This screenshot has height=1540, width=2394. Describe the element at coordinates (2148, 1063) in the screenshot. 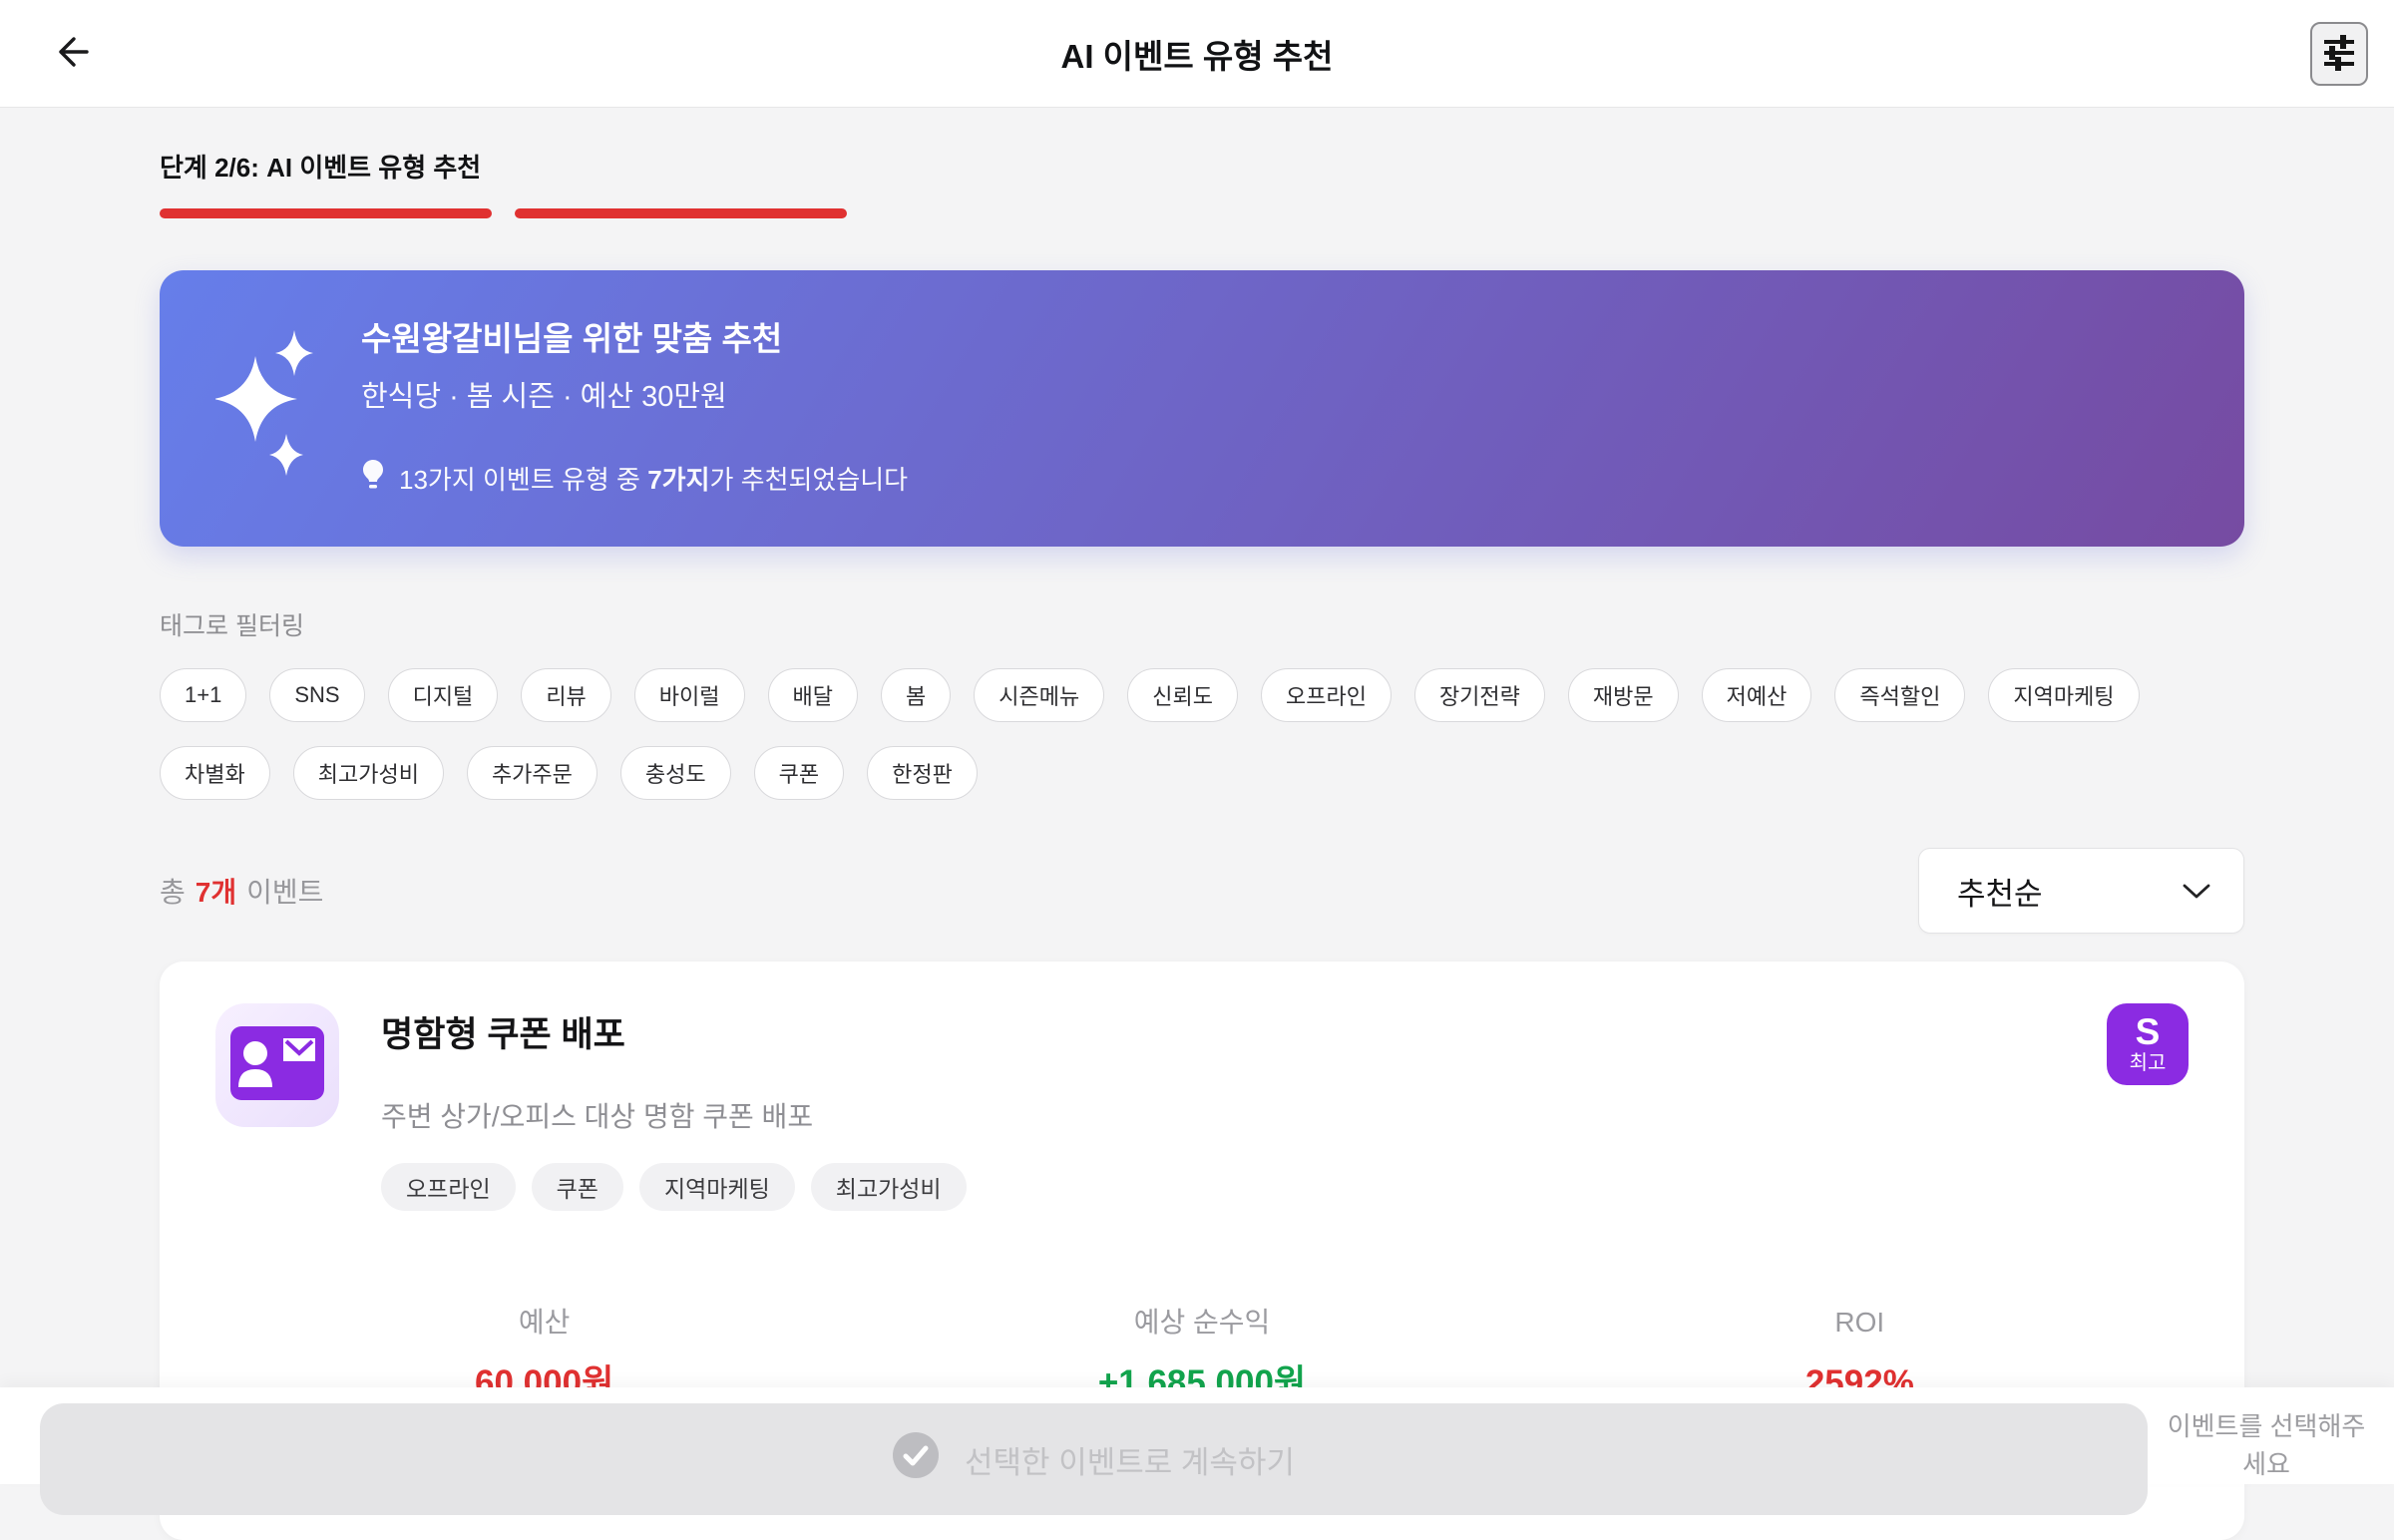

I see `grade-caption: 최고` at that location.